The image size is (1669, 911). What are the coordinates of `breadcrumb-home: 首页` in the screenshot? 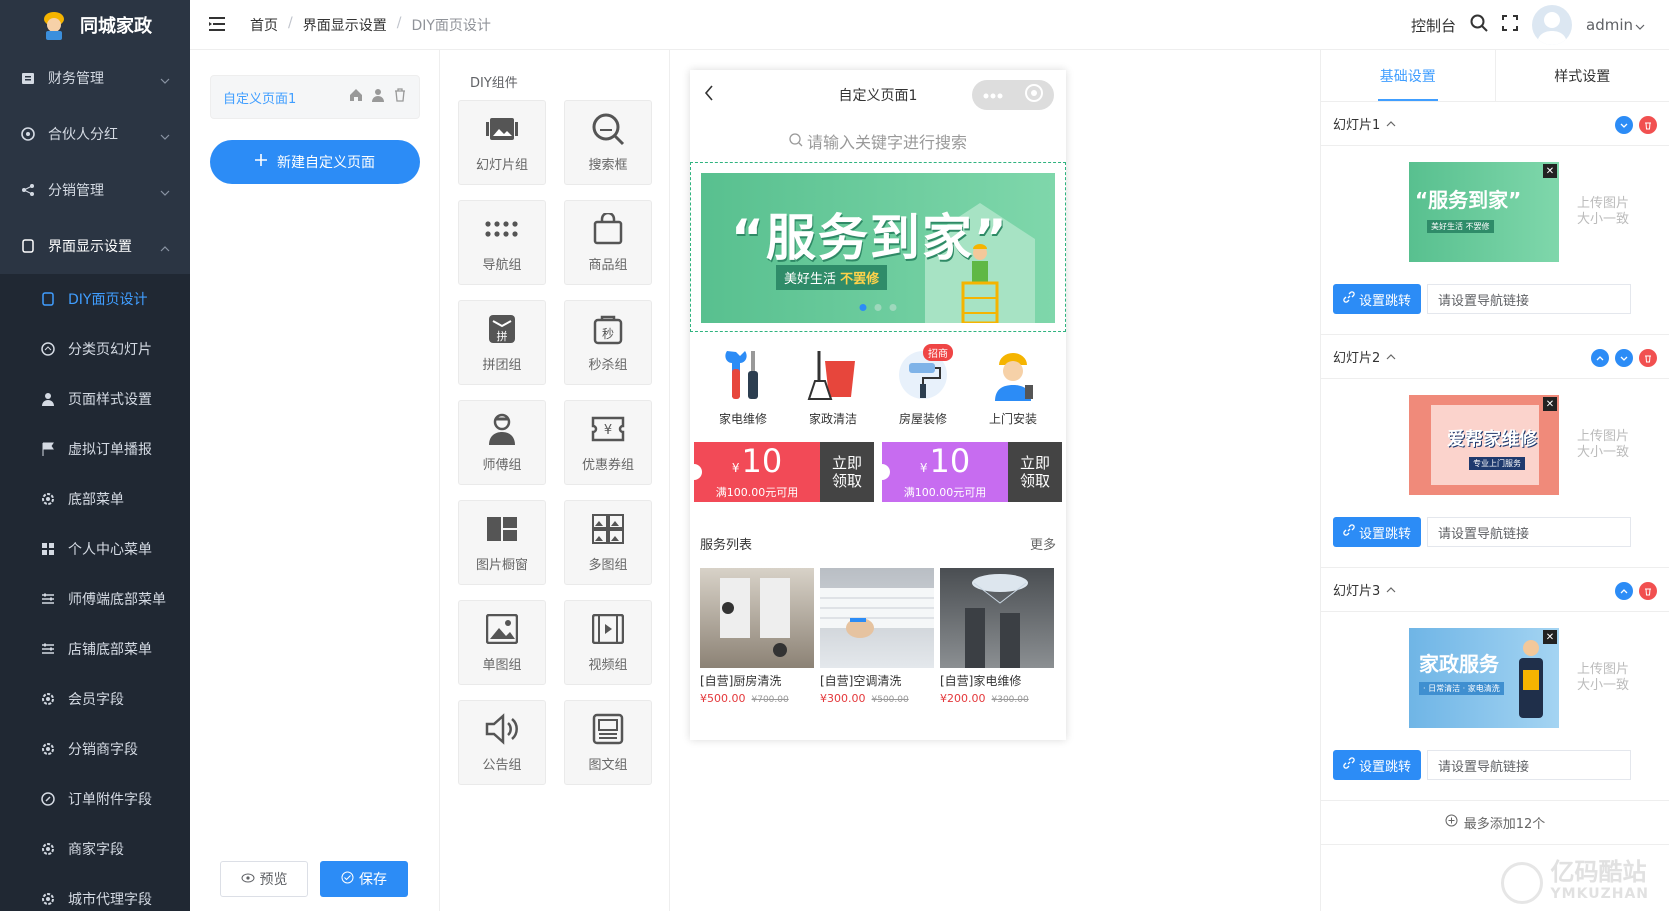 It's located at (264, 25).